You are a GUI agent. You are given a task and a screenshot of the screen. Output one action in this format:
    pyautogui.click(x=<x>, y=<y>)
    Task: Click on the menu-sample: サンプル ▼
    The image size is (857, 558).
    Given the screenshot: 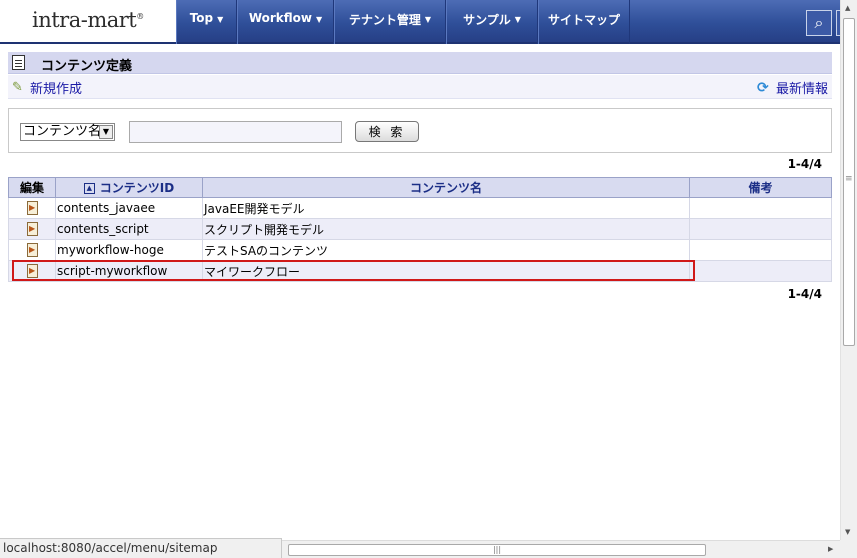 What is the action you would take?
    pyautogui.click(x=492, y=22)
    